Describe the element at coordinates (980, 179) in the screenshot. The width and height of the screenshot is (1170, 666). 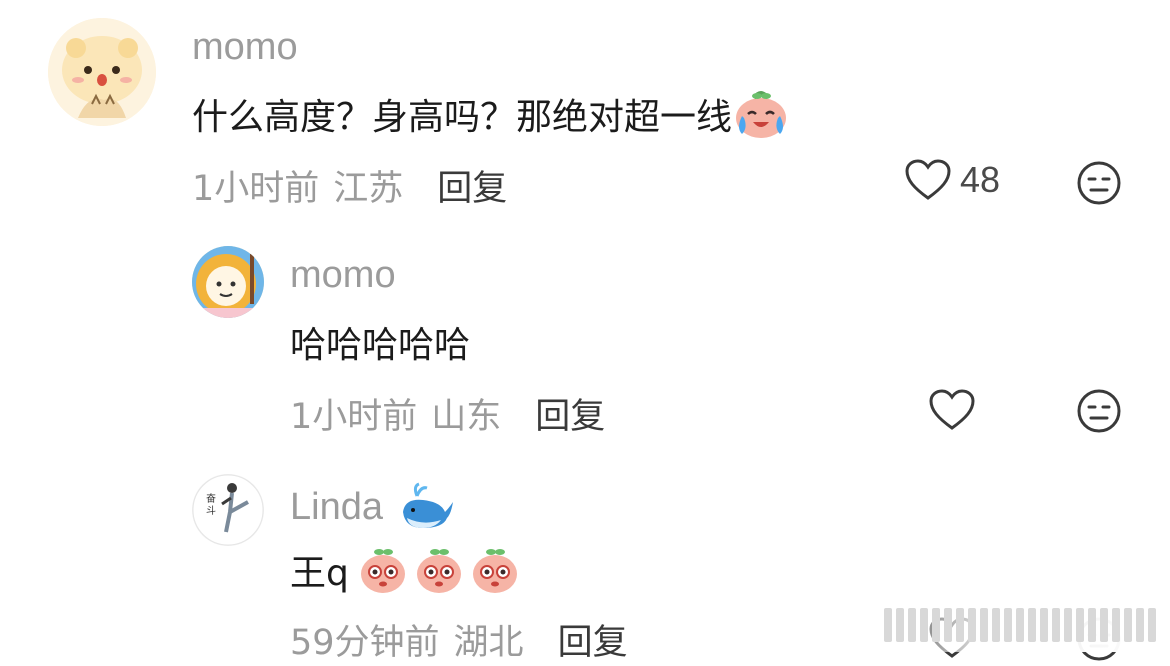
I see `like-count: 48` at that location.